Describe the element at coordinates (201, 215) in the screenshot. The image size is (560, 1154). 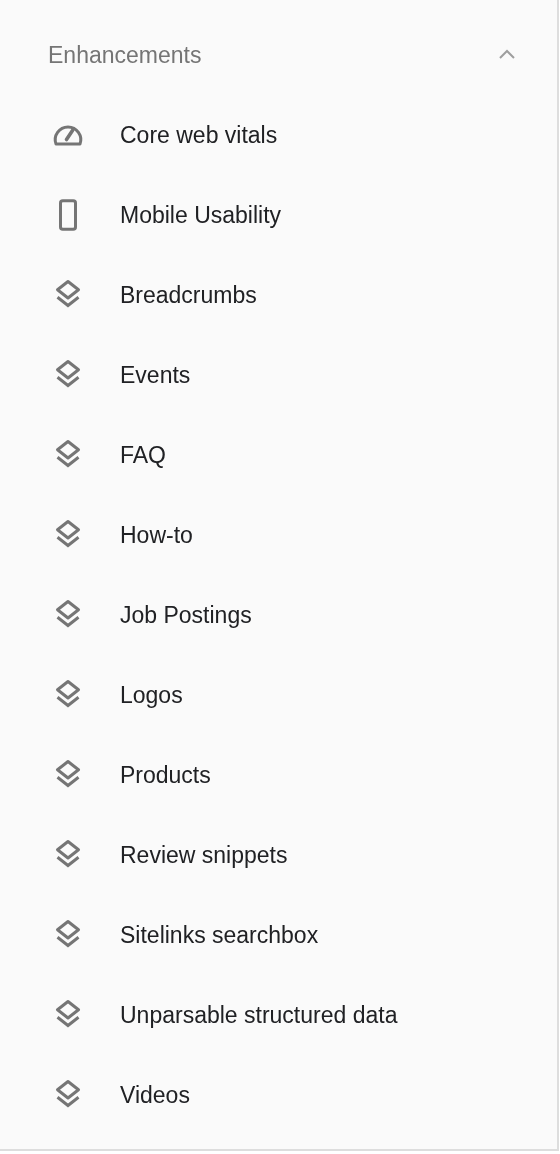
I see `nav-link: Mobile Usability` at that location.